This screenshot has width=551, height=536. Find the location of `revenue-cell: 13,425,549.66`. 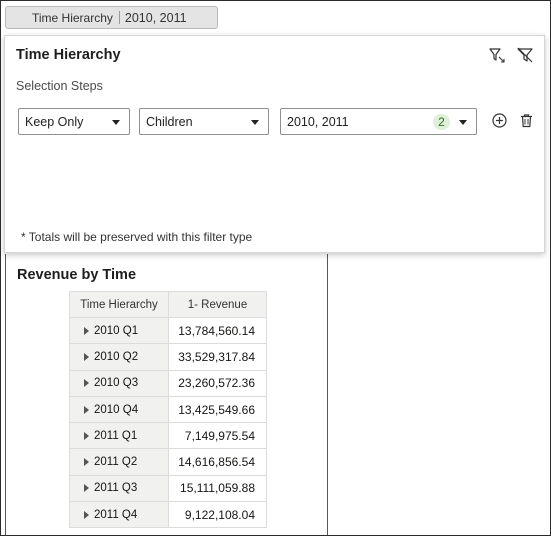

revenue-cell: 13,425,549.66 is located at coordinates (217, 409).